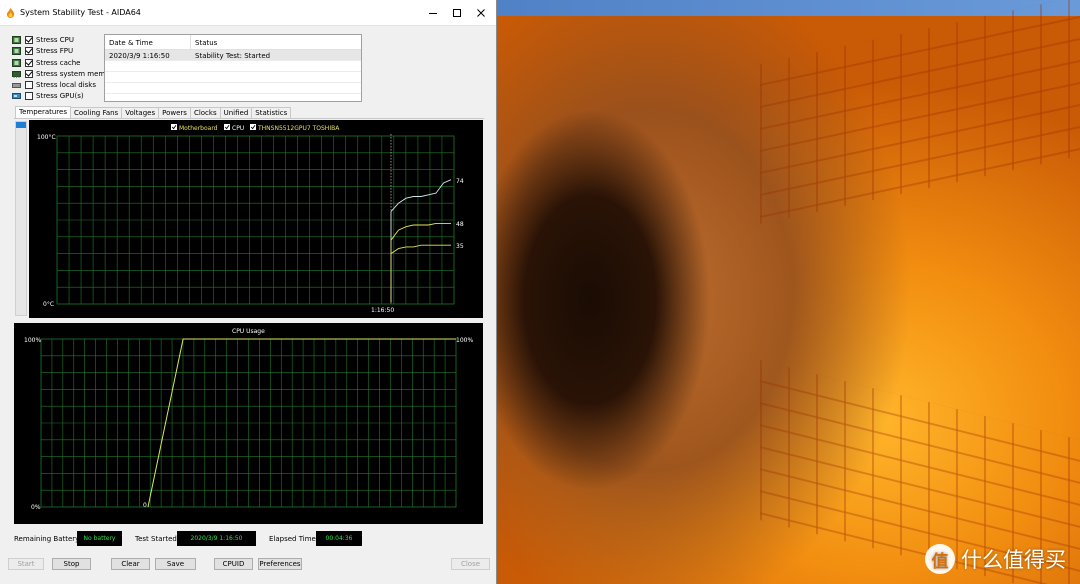 The height and width of the screenshot is (584, 1080). I want to click on remaining-battery-label: Remaining Battery:, so click(48, 539).